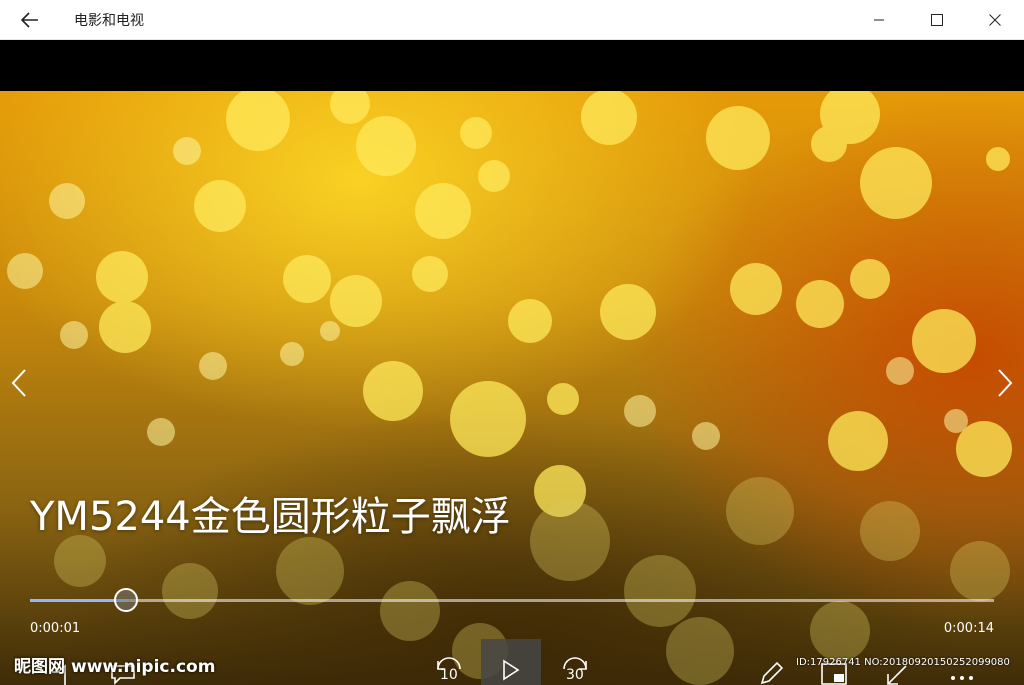  I want to click on minimize-icon, so click(879, 20).